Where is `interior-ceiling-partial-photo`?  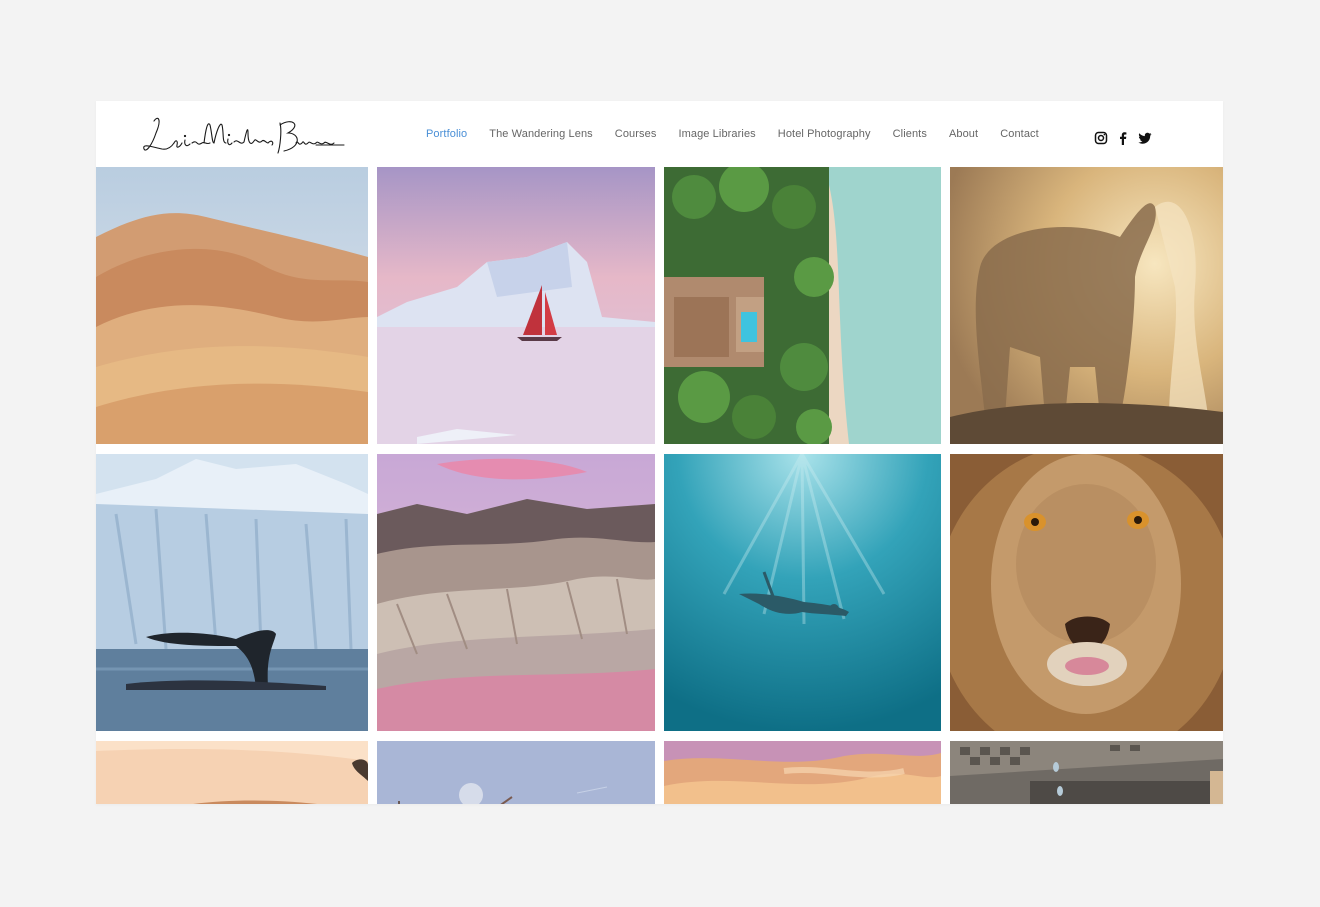 interior-ceiling-partial-photo is located at coordinates (1086, 772).